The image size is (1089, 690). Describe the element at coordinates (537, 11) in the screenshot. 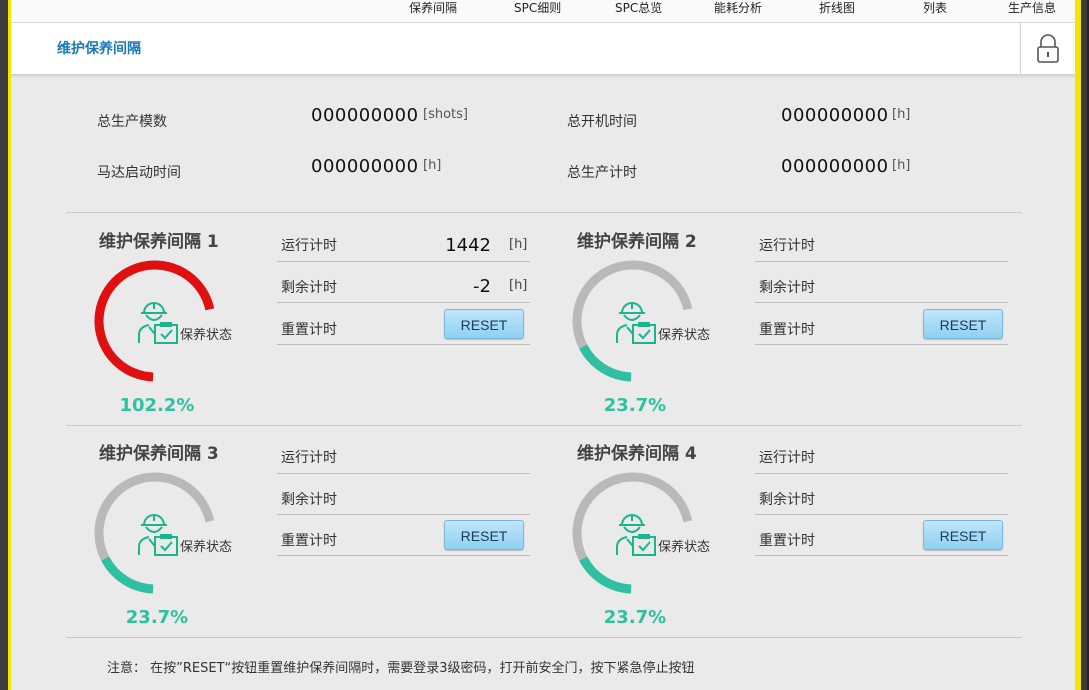

I see `nav-item-spc-detail: SPC细则` at that location.